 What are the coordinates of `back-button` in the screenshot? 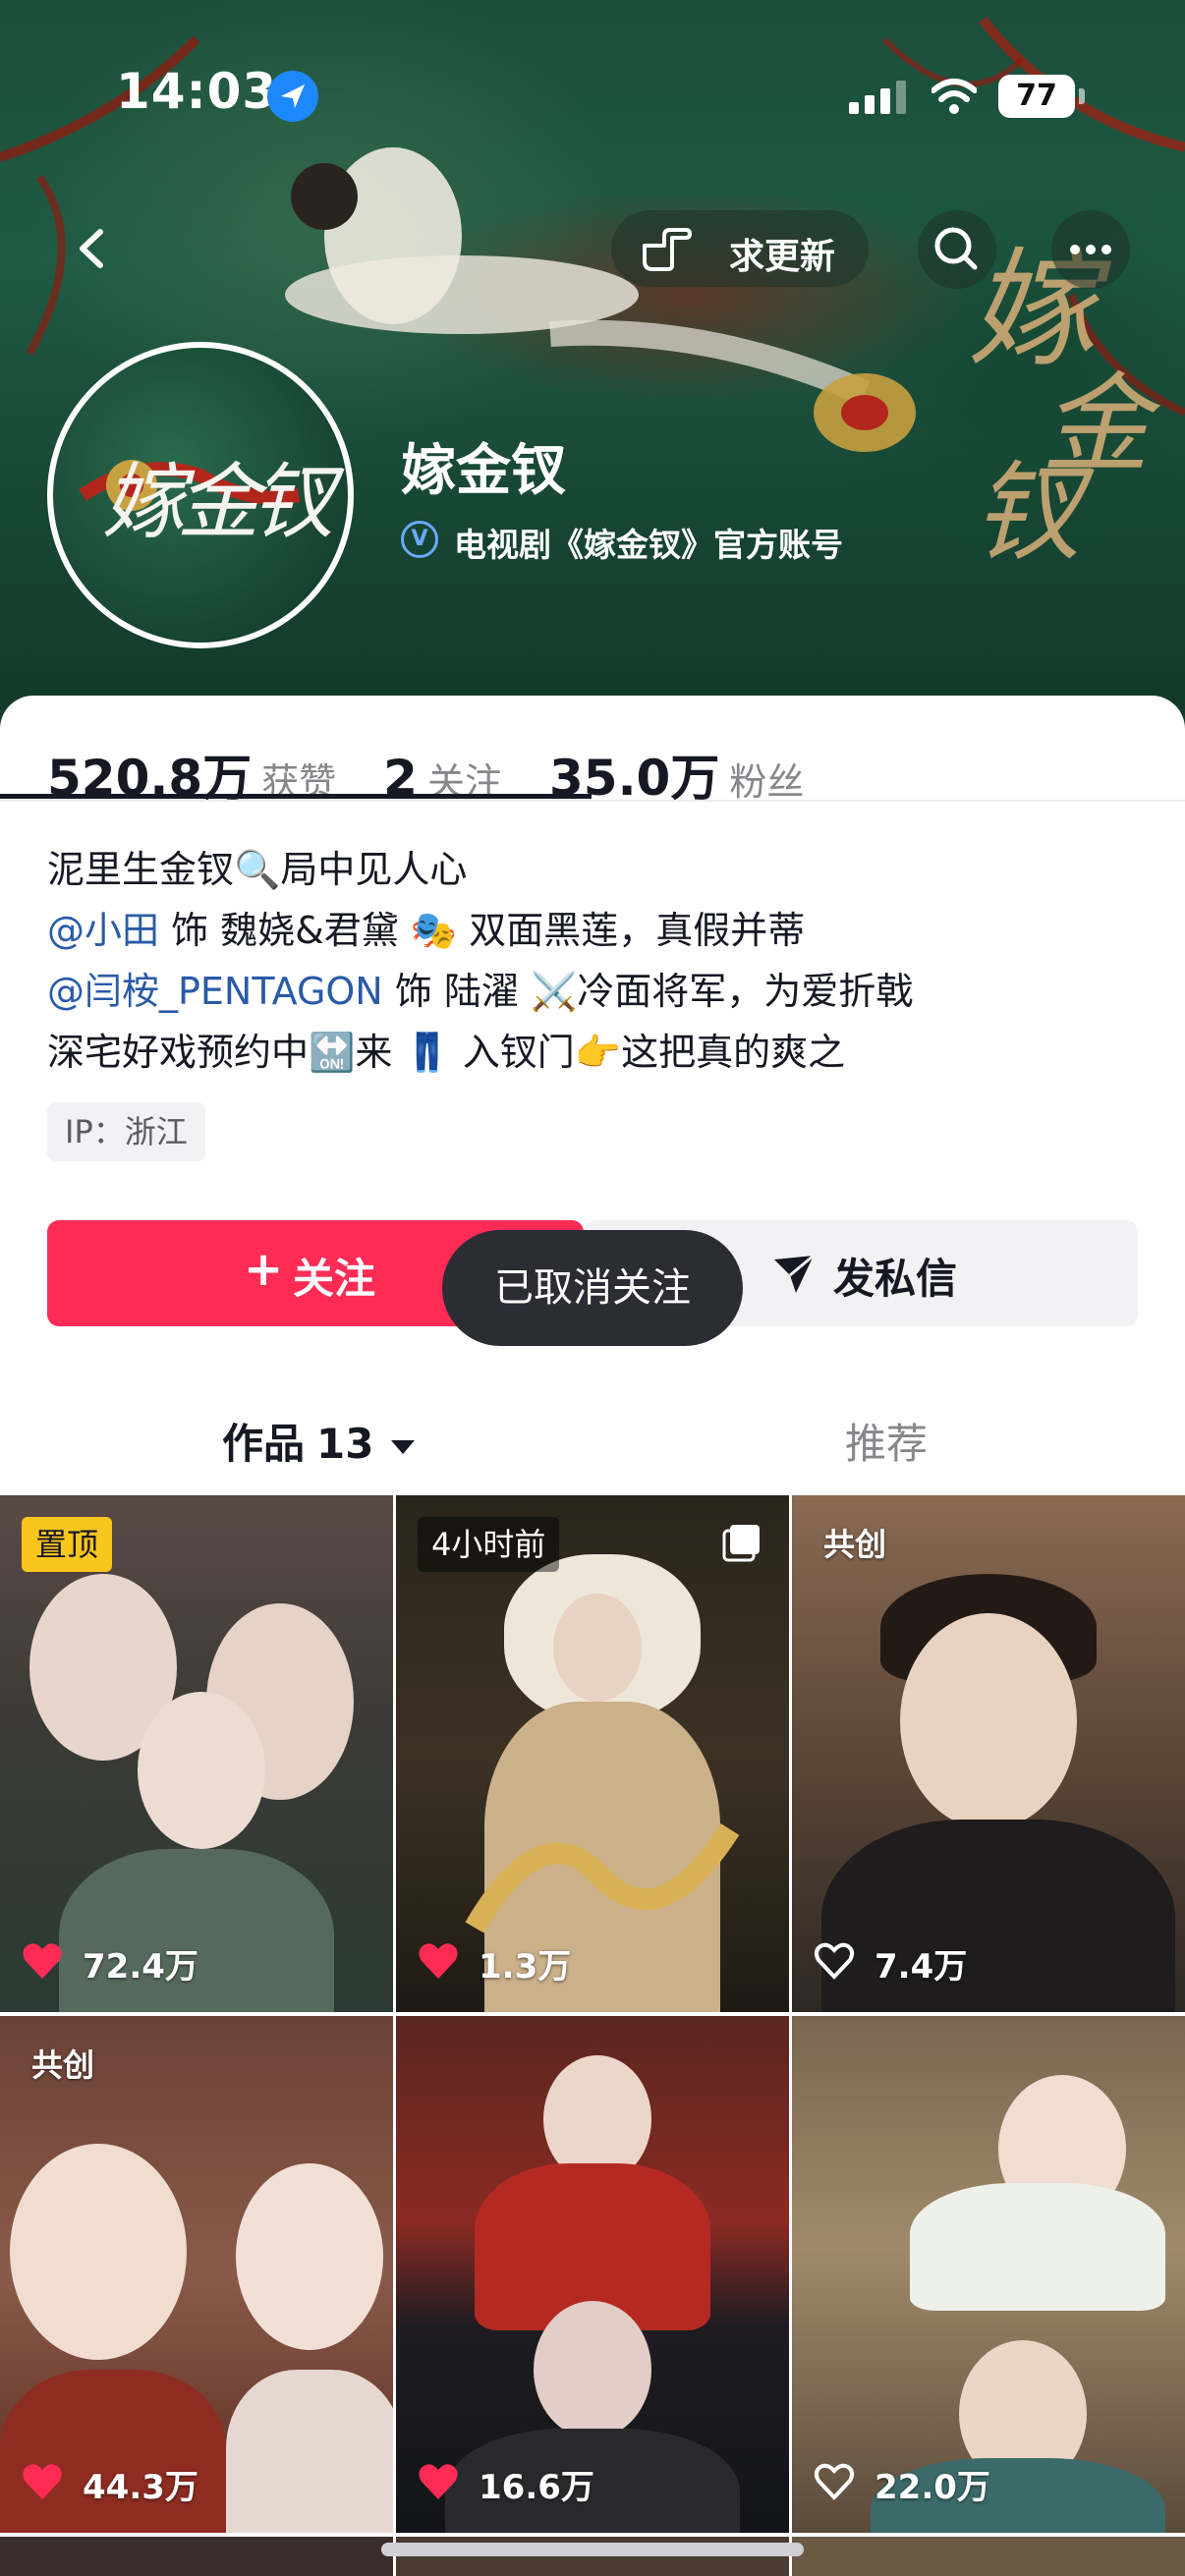 It's located at (93, 248).